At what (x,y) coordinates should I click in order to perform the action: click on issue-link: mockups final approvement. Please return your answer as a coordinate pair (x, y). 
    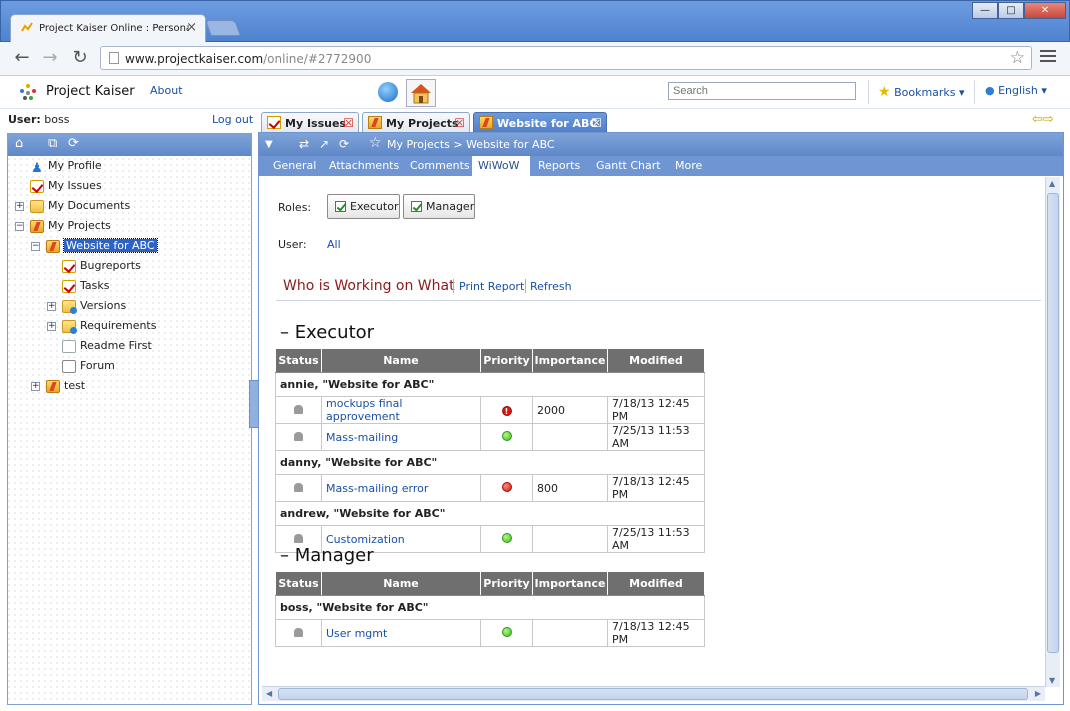
    Looking at the image, I should click on (401, 410).